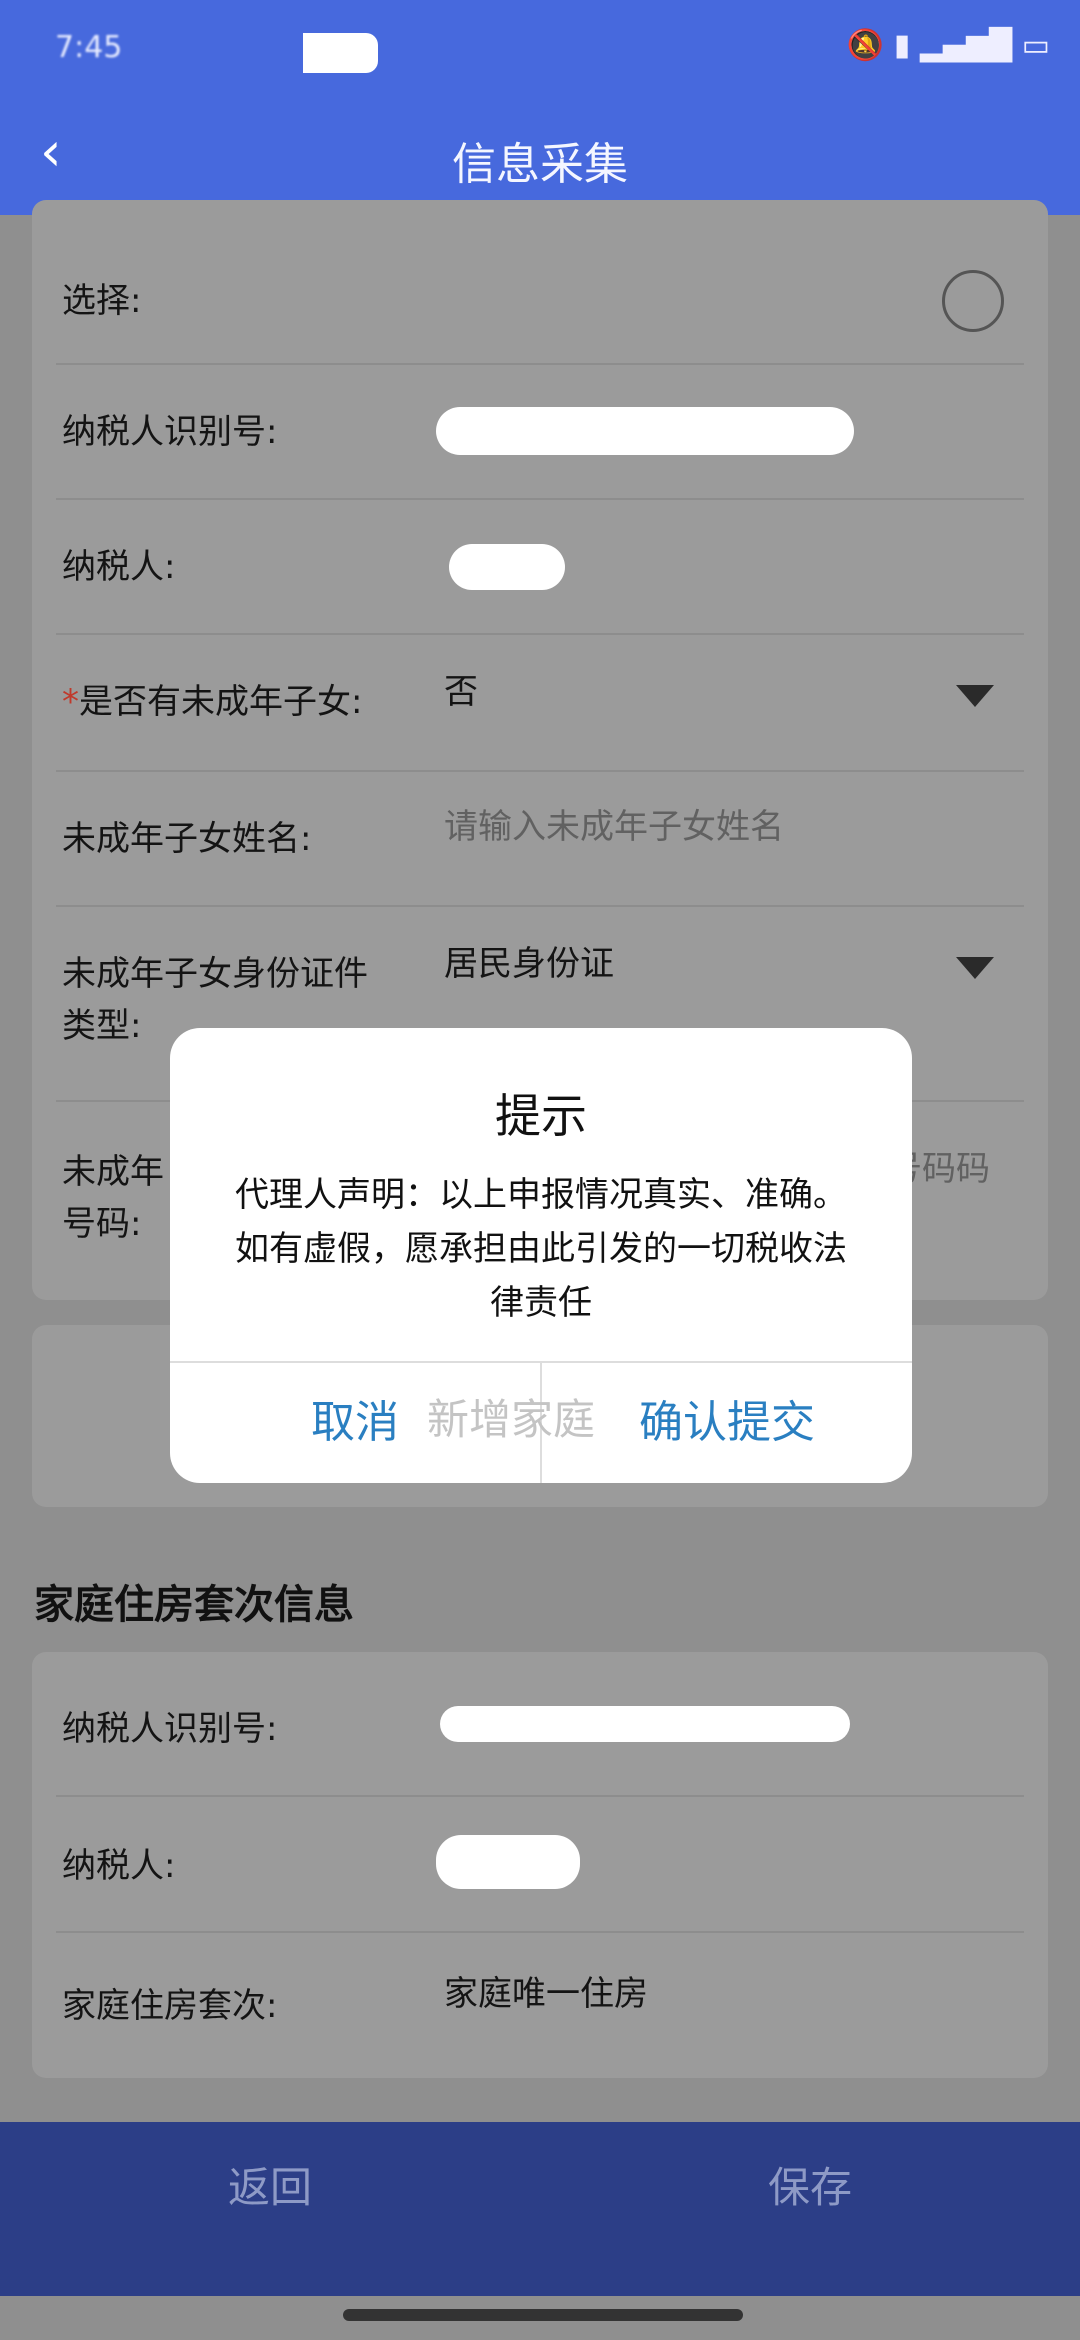 Image resolution: width=1080 pixels, height=2340 pixels. Describe the element at coordinates (89, 47) in the screenshot. I see `status-bar-time: 7:45` at that location.